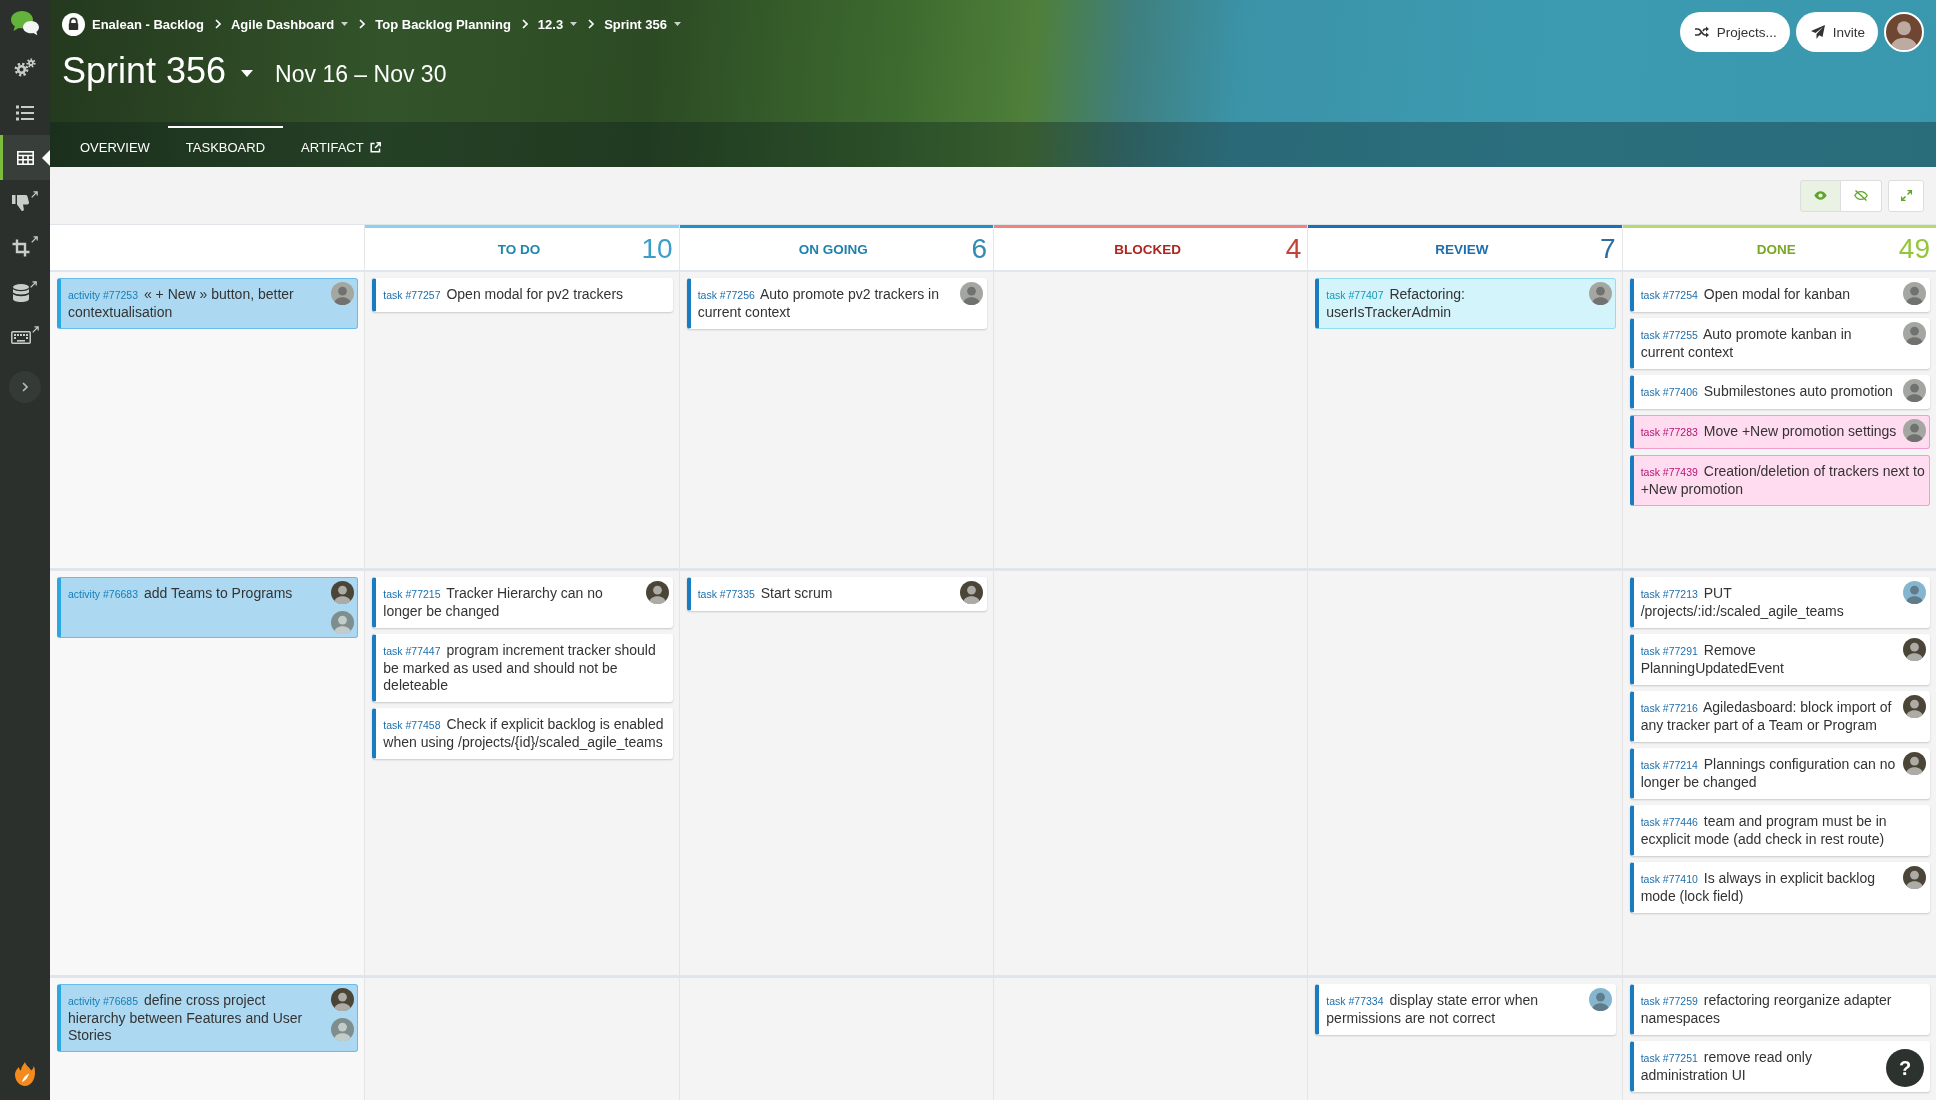 The width and height of the screenshot is (1936, 1100). What do you see at coordinates (1817, 32) in the screenshot?
I see `paper-plane-icon` at bounding box center [1817, 32].